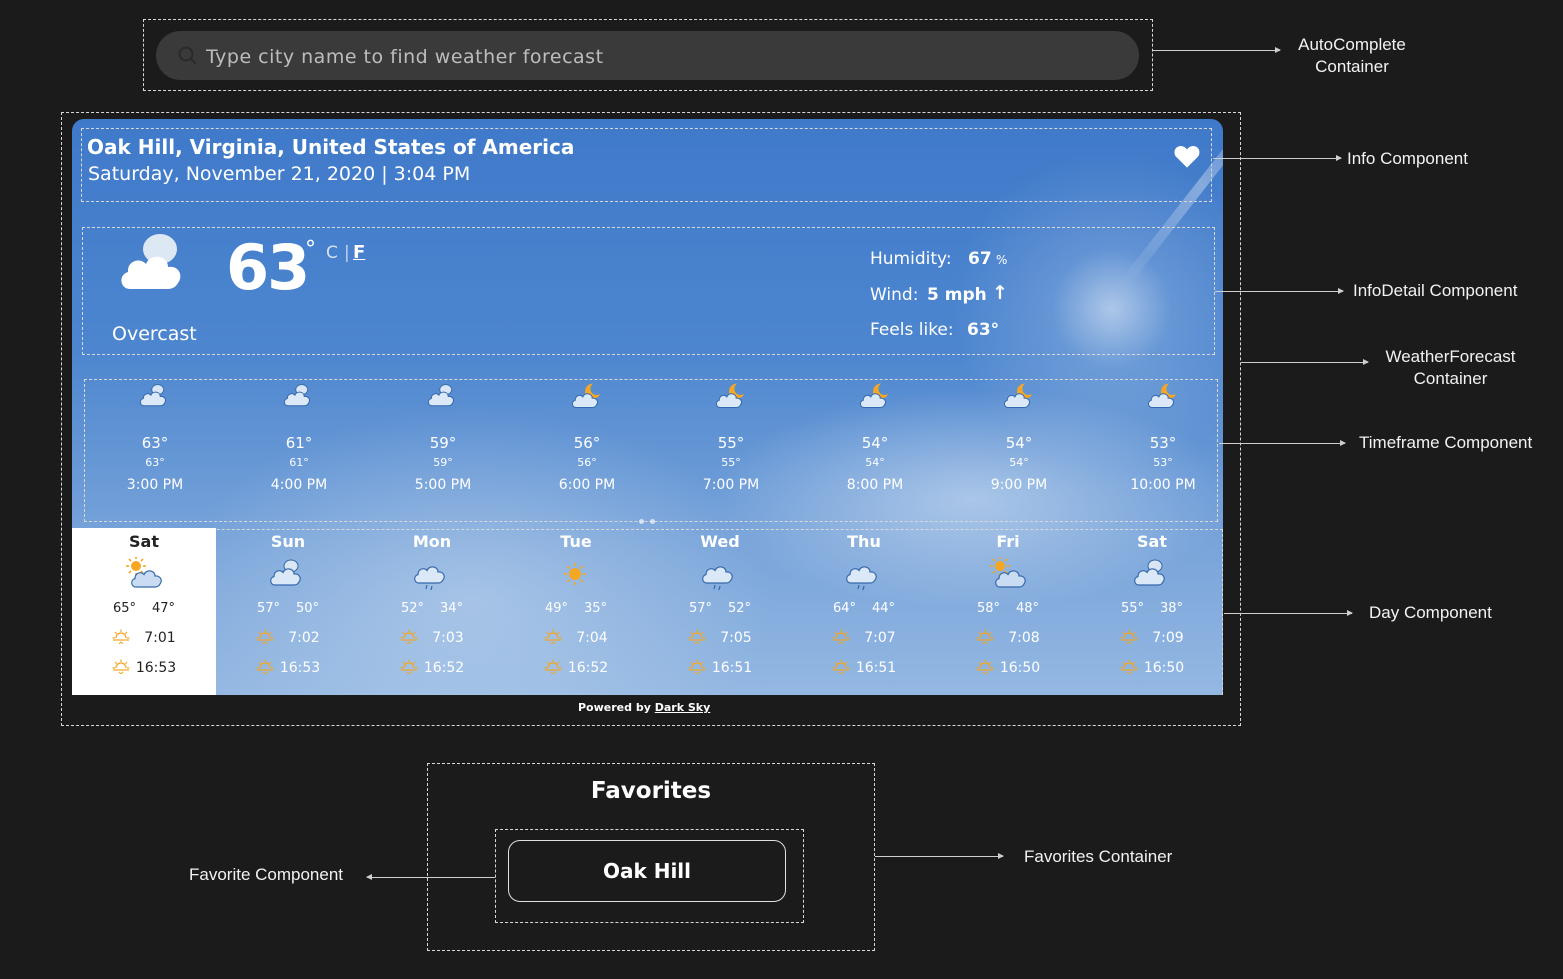  I want to click on sunrise-time: 7:01, so click(160, 638).